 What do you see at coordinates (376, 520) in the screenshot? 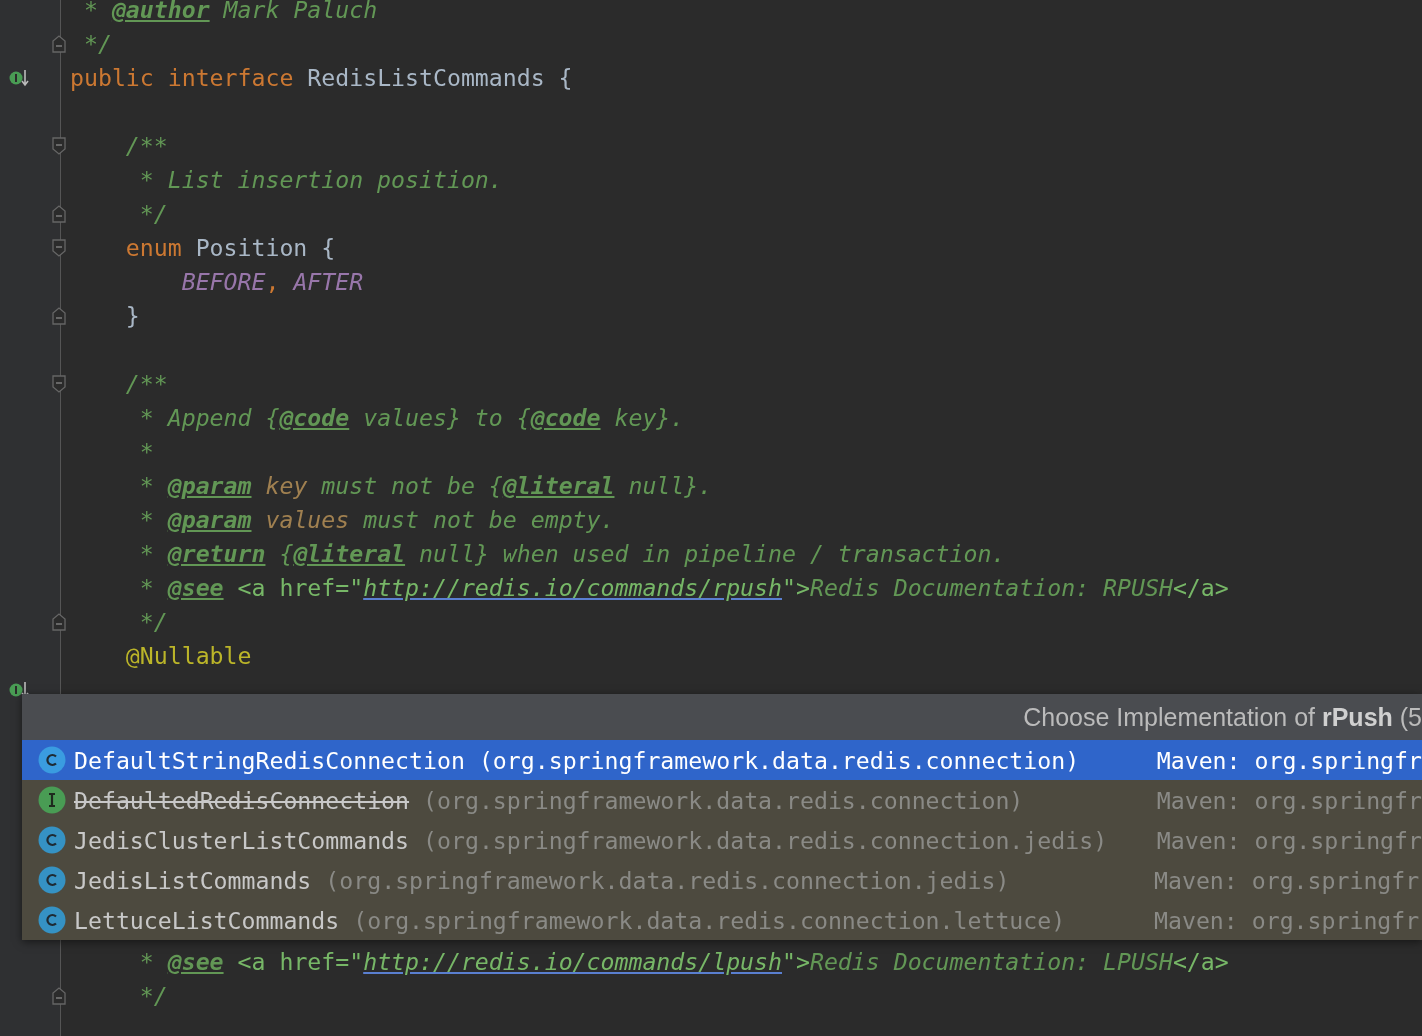
I see `code-line: * @param values must not be empty.` at bounding box center [376, 520].